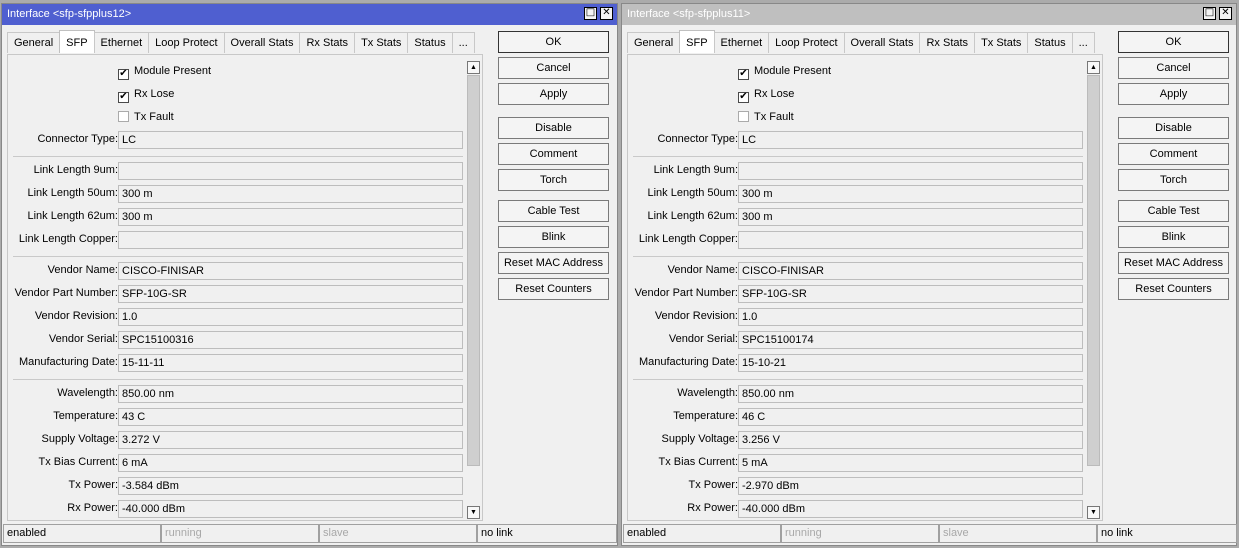  What do you see at coordinates (910, 417) in the screenshot?
I see `temperature-field: 46 C` at bounding box center [910, 417].